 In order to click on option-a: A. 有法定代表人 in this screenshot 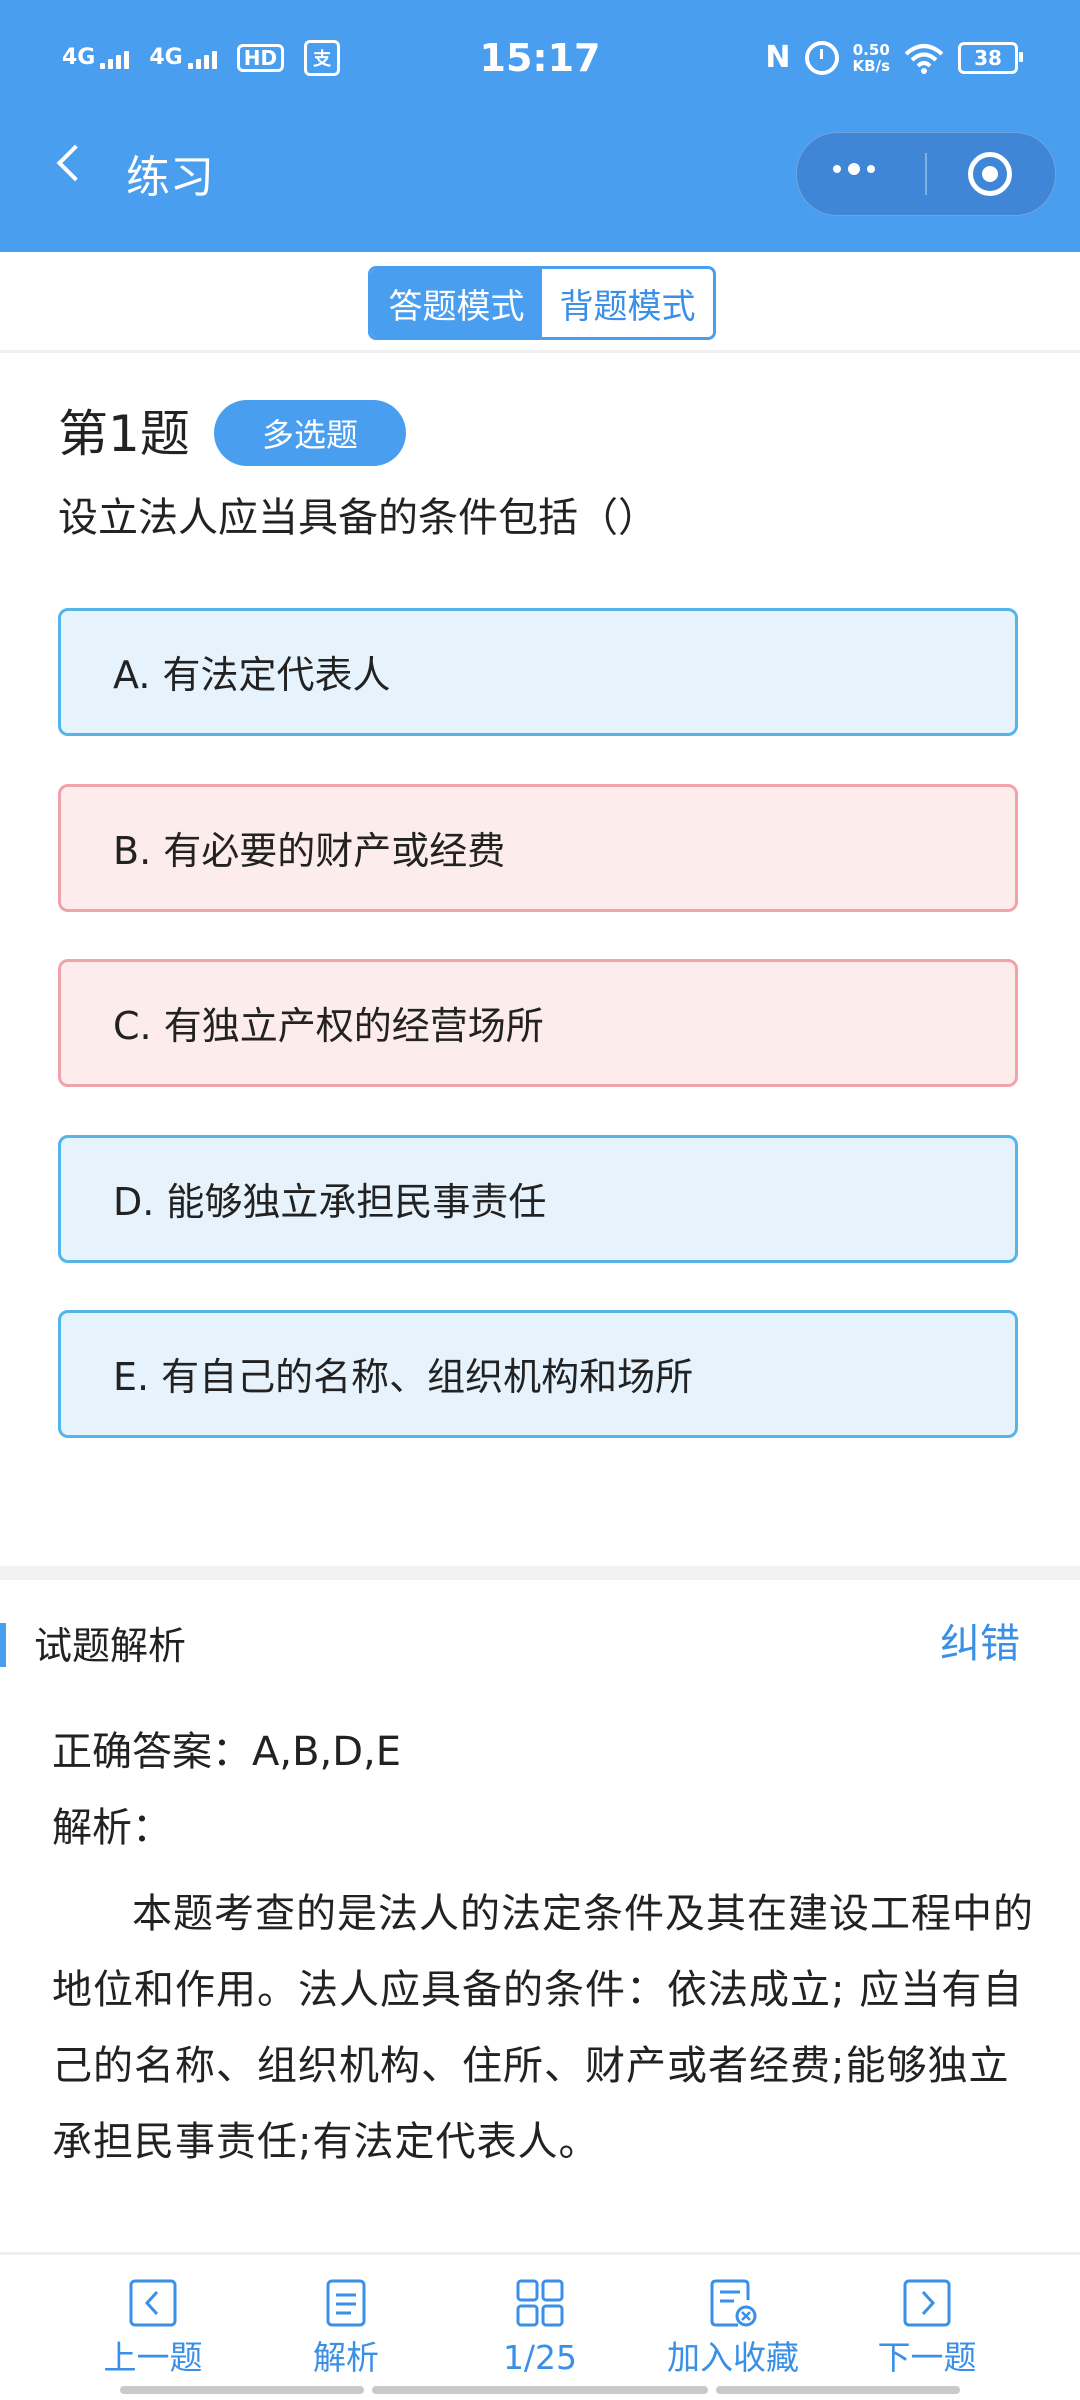, I will do `click(538, 672)`.